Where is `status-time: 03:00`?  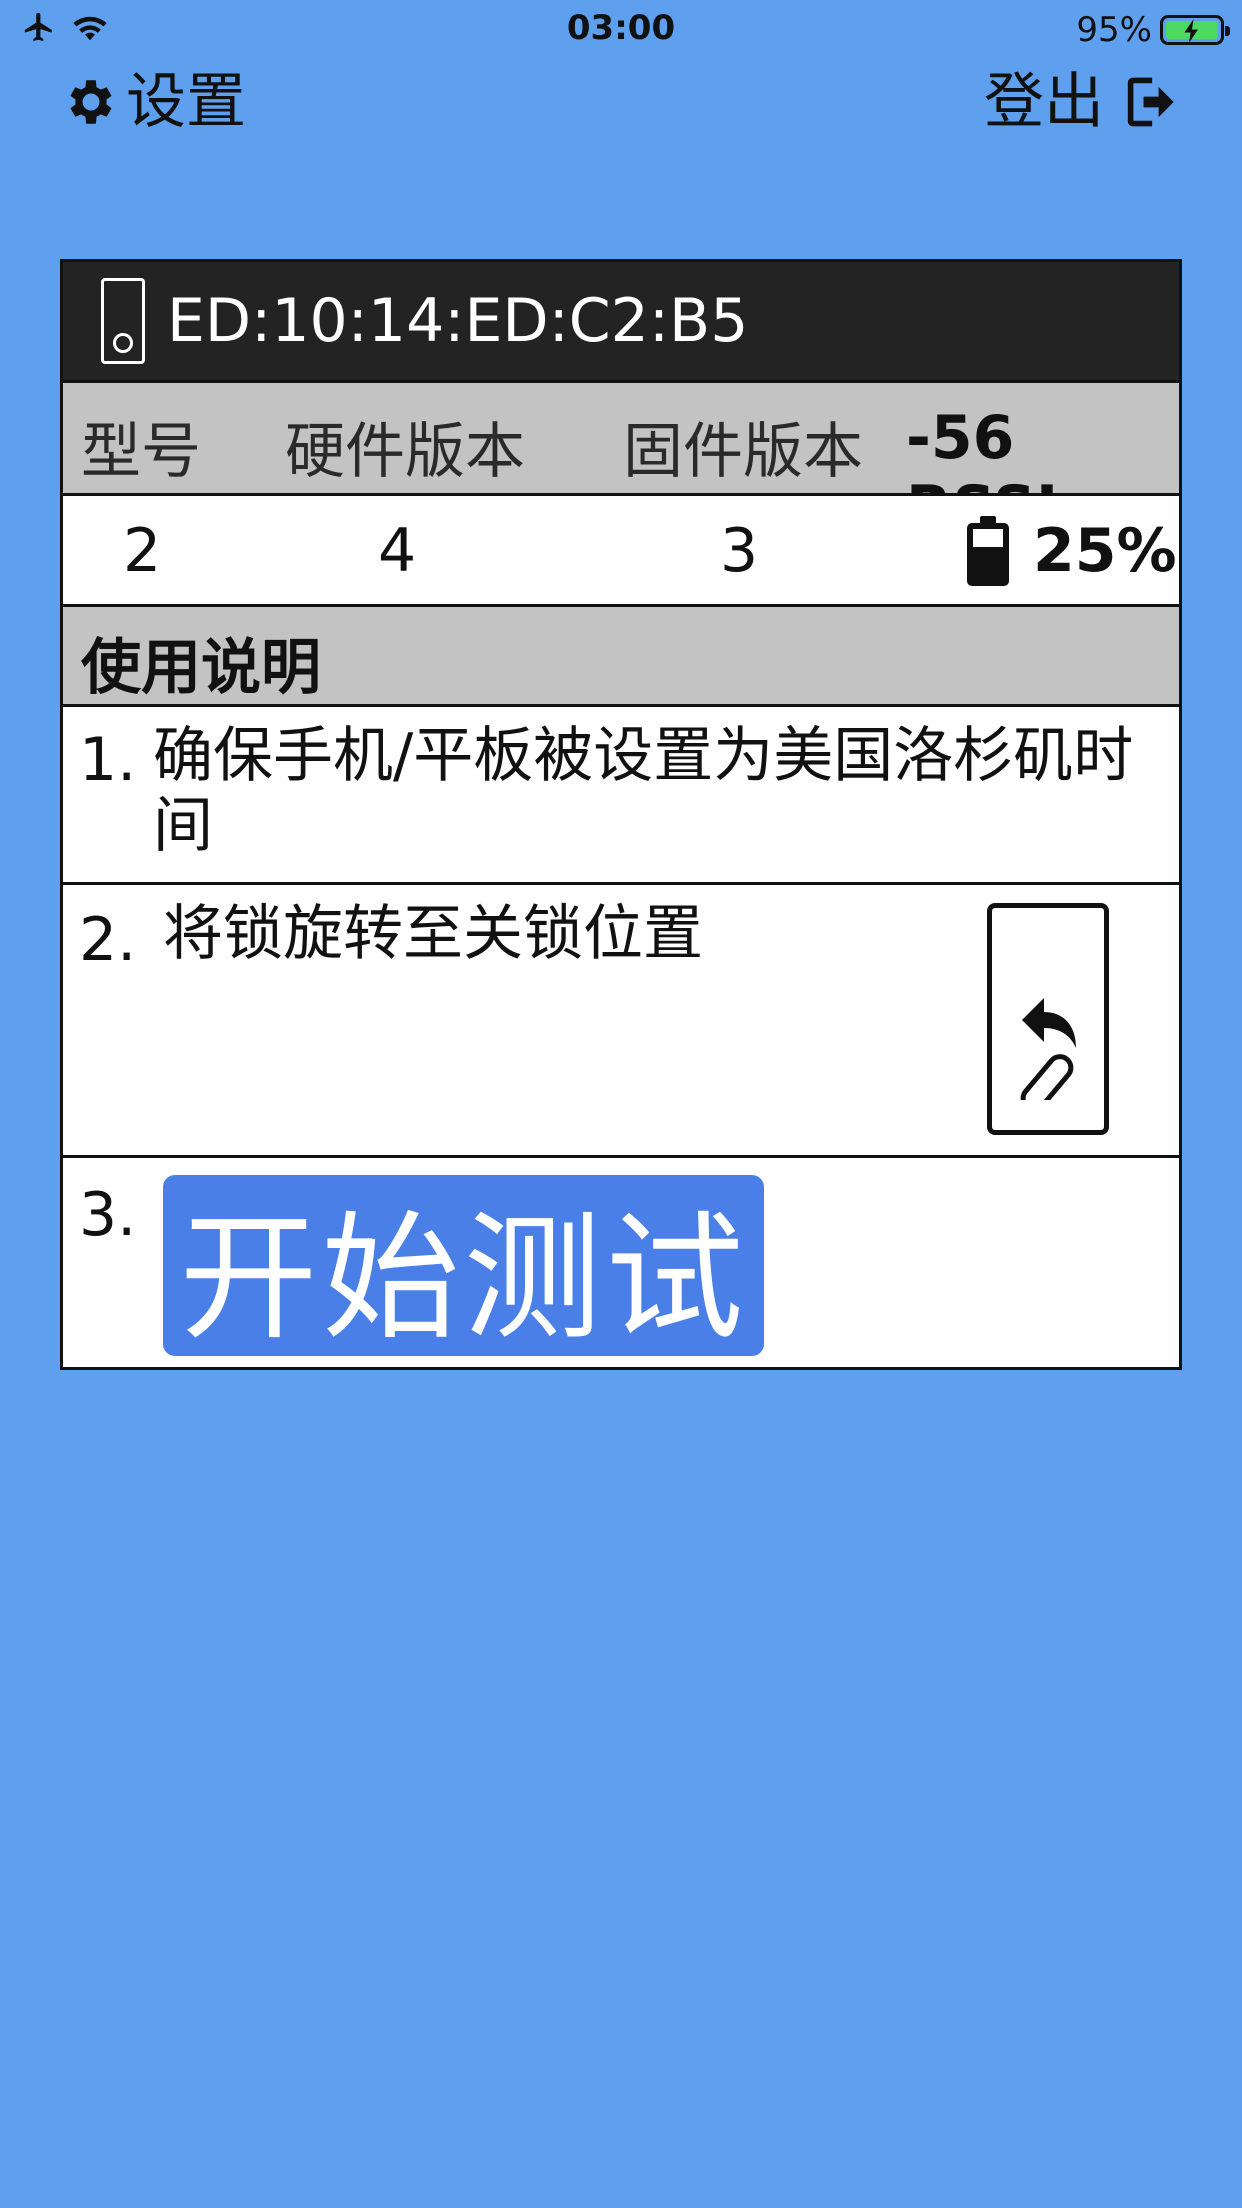 status-time: 03:00 is located at coordinates (621, 28).